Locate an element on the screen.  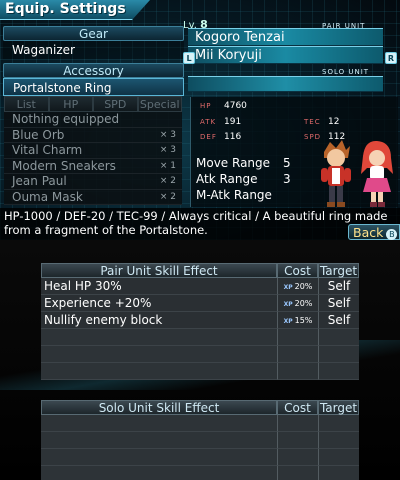
list-item: Vital Charm × 3 is located at coordinates (93, 151).